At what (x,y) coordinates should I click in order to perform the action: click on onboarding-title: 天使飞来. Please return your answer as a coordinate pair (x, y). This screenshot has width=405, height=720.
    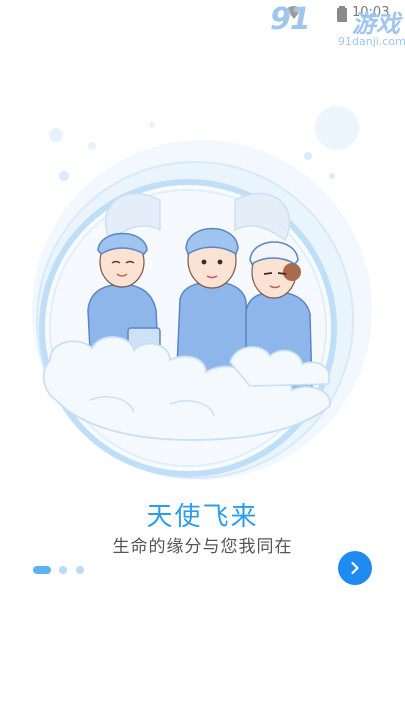
    Looking at the image, I should click on (202, 517).